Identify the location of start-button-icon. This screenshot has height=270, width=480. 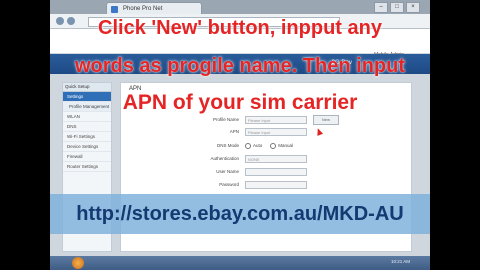
(78, 263).